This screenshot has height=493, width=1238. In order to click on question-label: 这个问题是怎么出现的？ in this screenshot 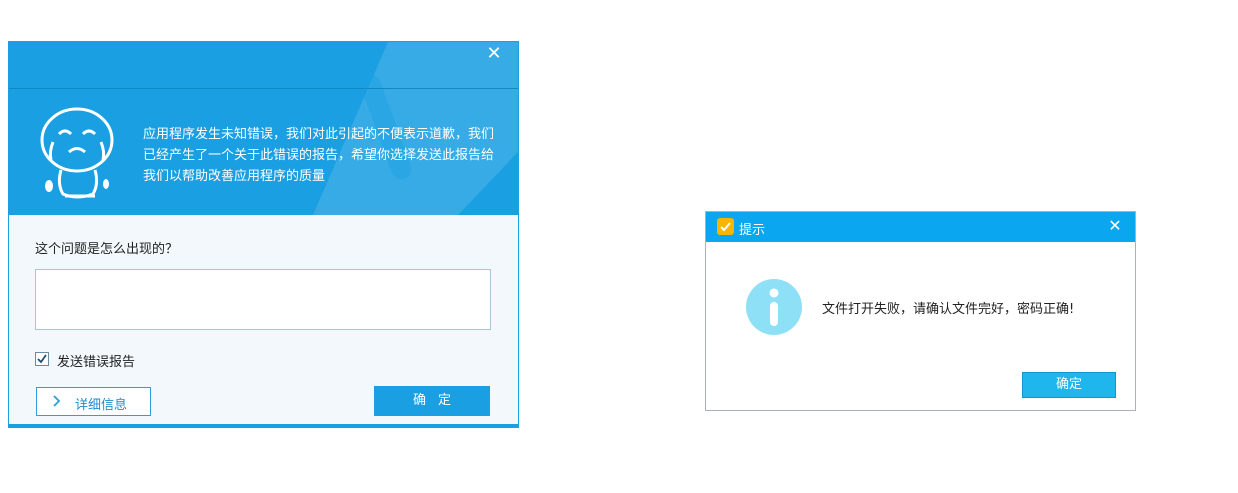, I will do `click(107, 249)`.